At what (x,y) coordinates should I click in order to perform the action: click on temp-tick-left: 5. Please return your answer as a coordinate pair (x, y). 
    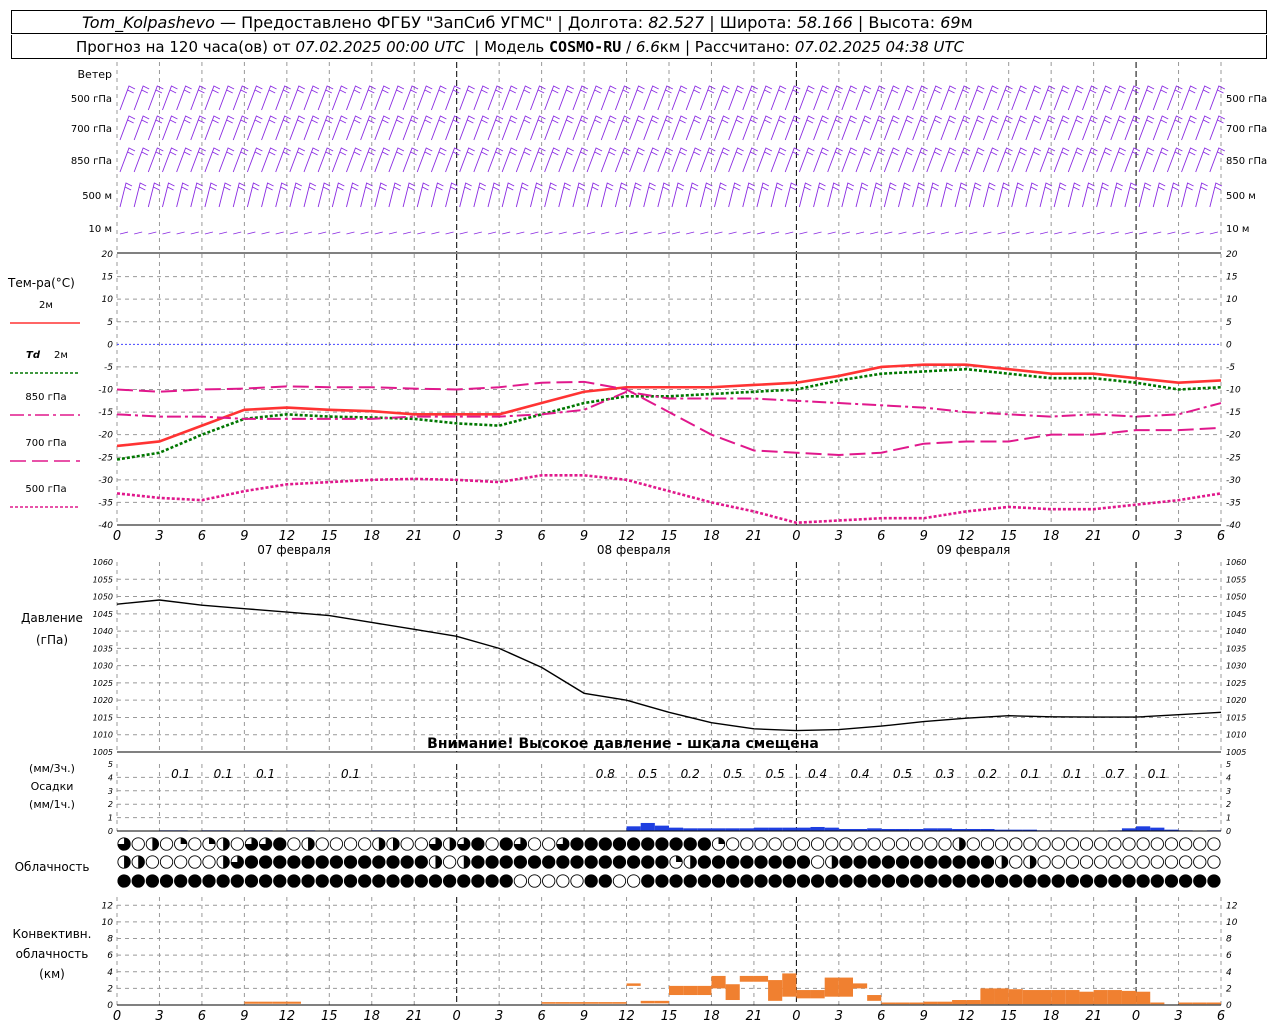
    Looking at the image, I should click on (110, 323).